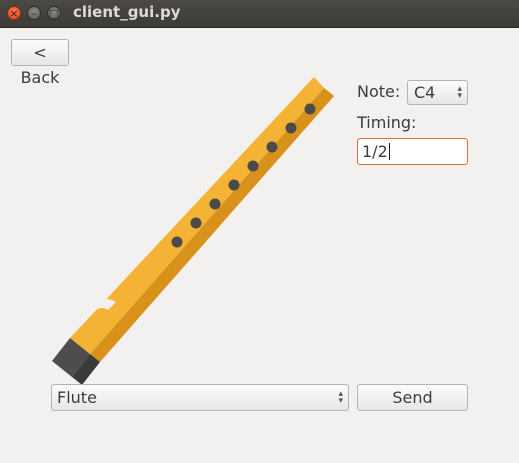  Describe the element at coordinates (412, 397) in the screenshot. I see `send-button: Send` at that location.